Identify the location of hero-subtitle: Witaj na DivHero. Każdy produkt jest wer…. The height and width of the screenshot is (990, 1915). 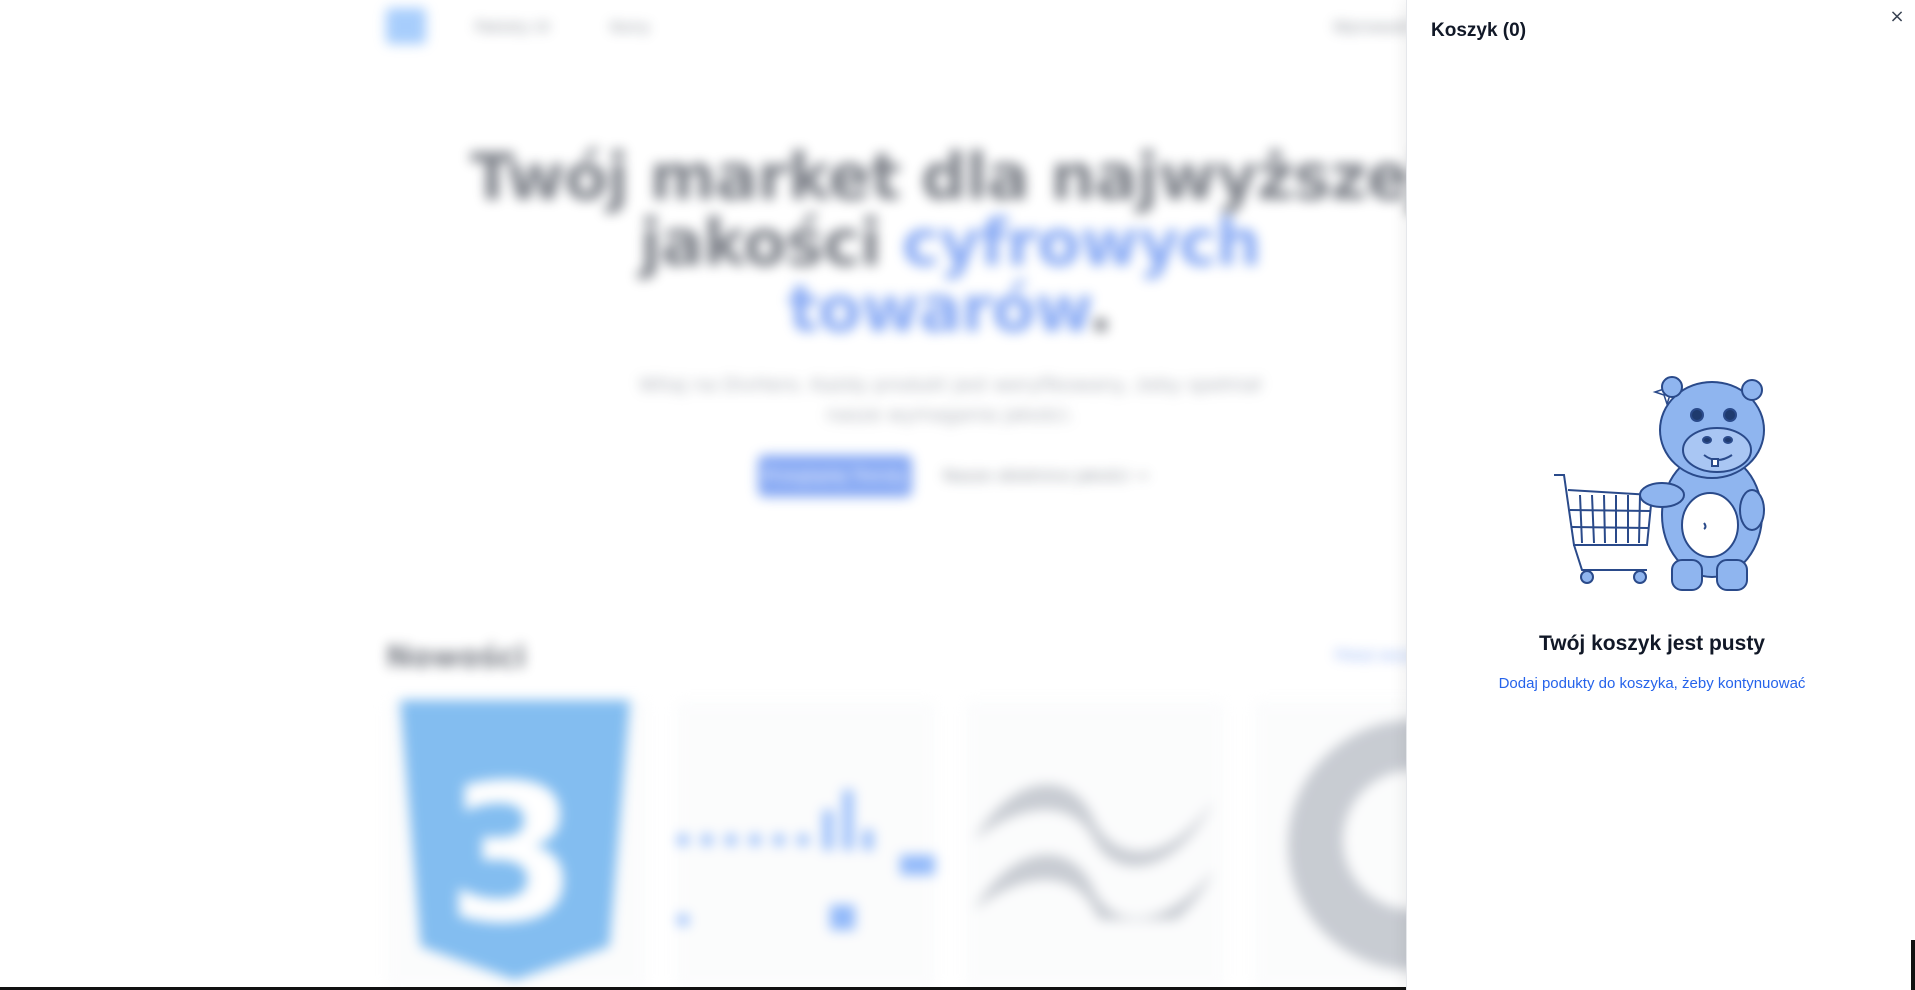
(950, 400).